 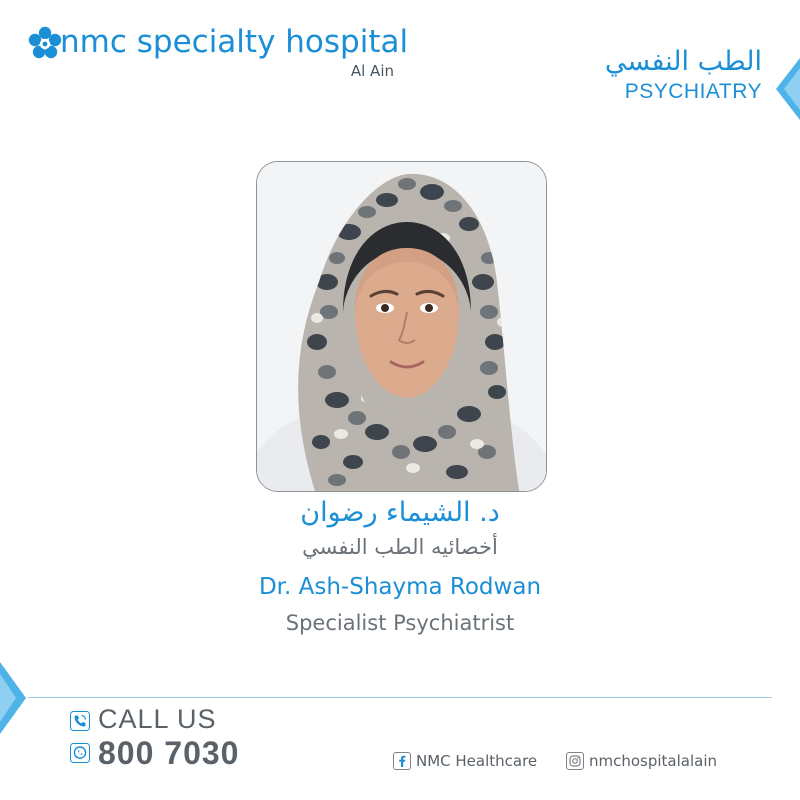 What do you see at coordinates (80, 721) in the screenshot?
I see `phone-icon` at bounding box center [80, 721].